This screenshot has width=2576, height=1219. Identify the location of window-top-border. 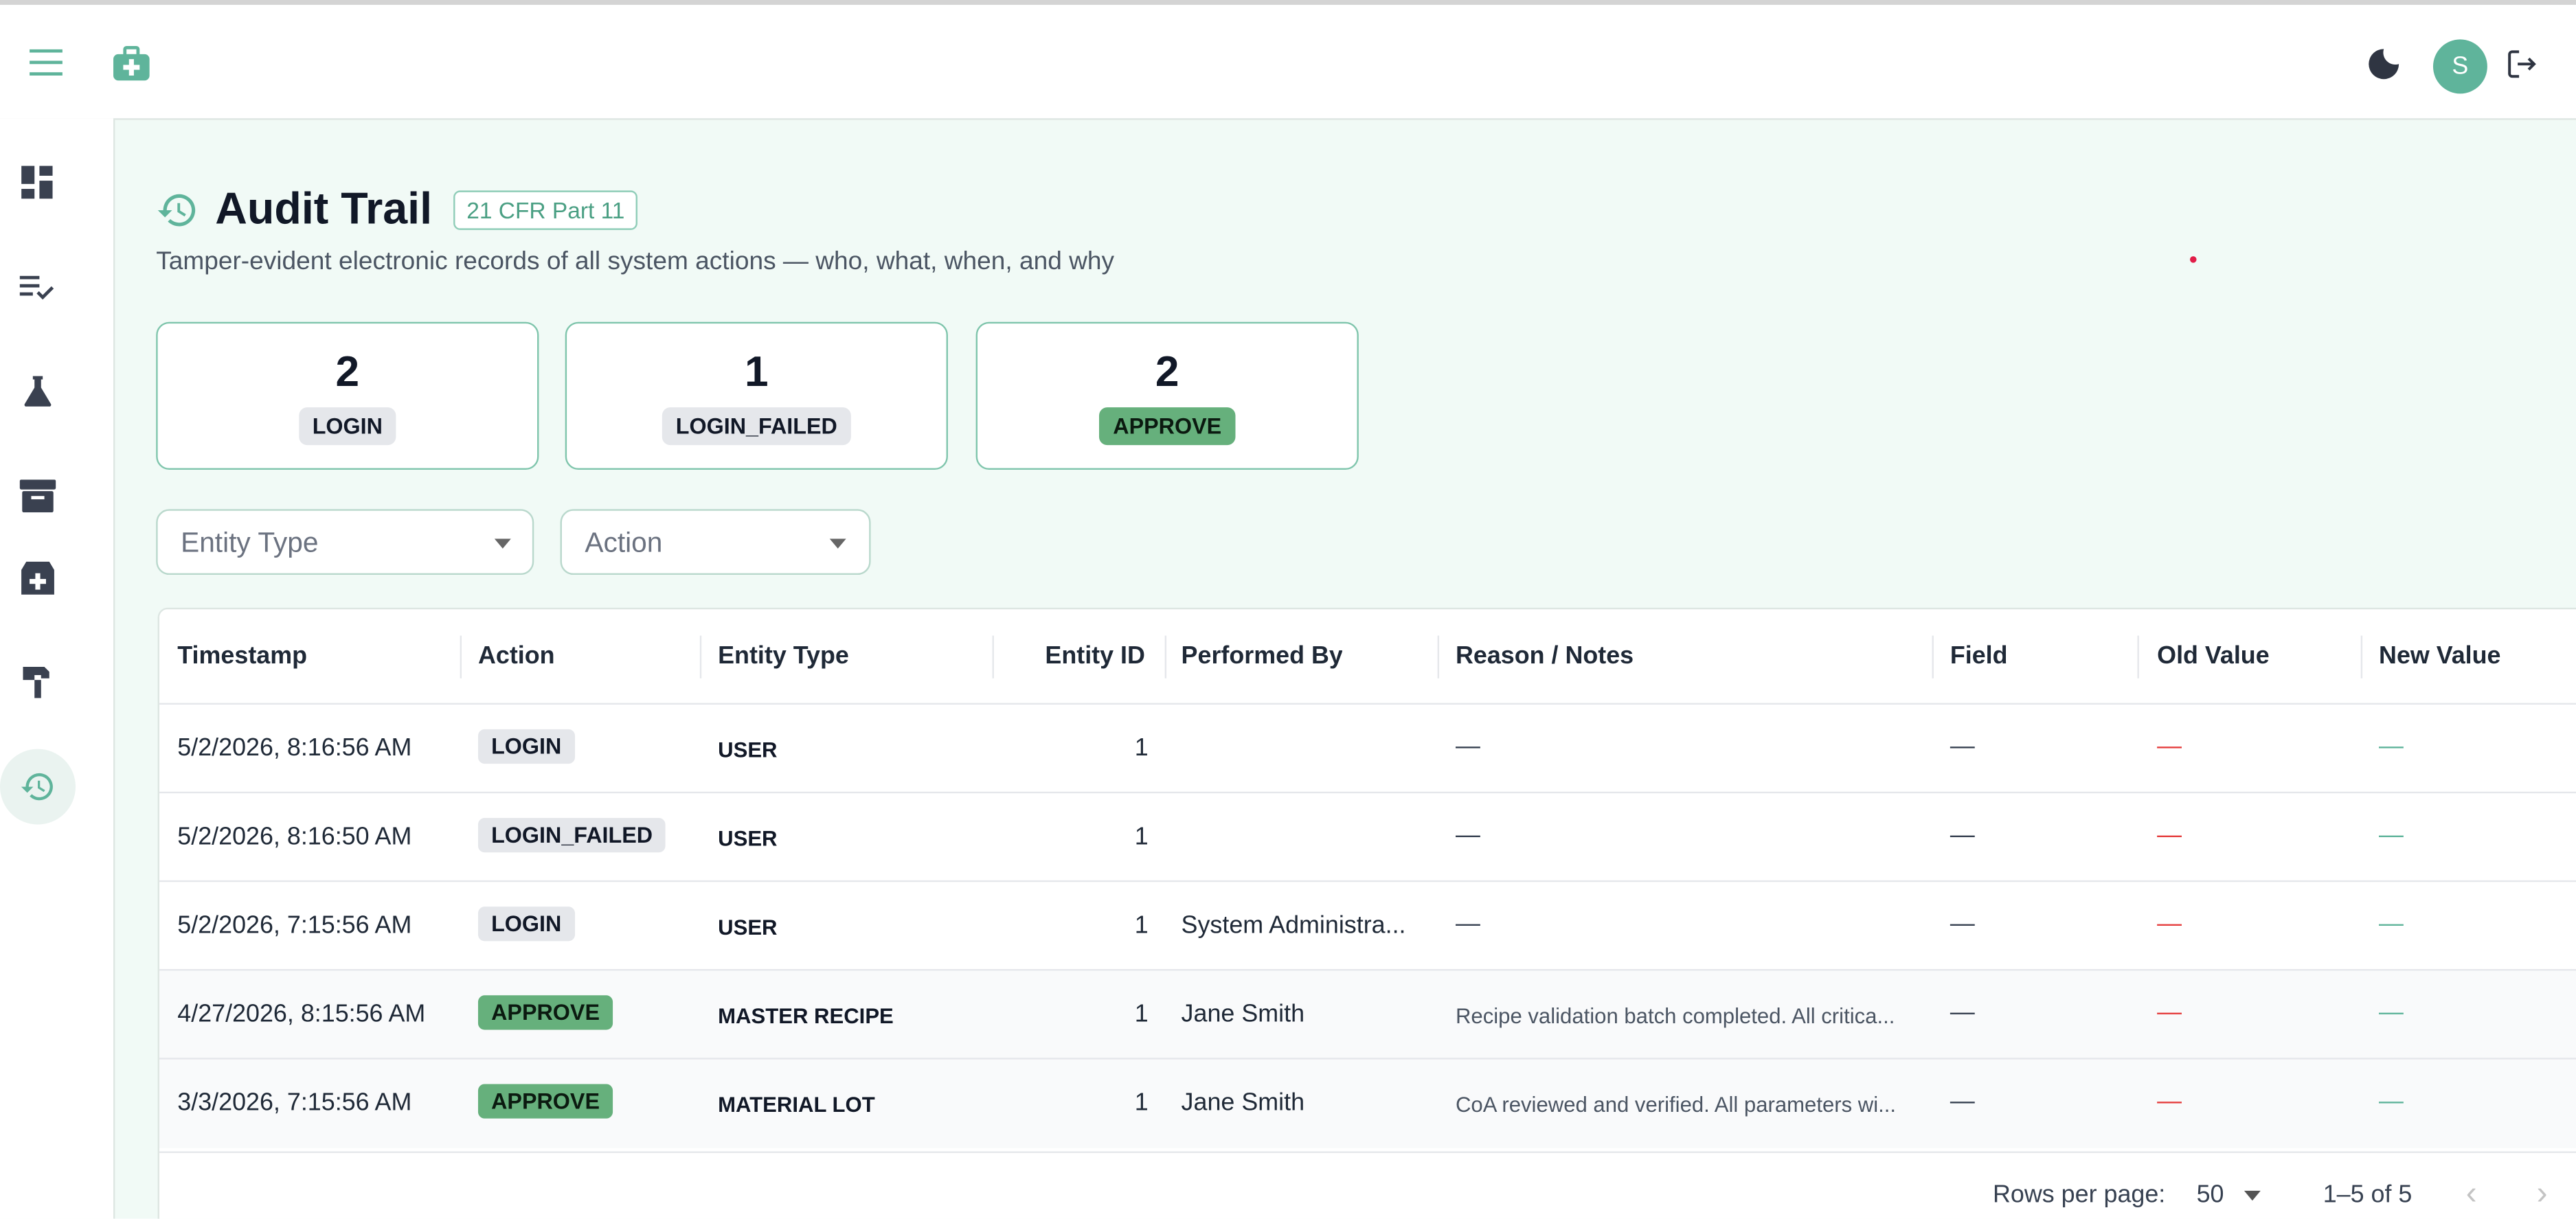
(1288, 2).